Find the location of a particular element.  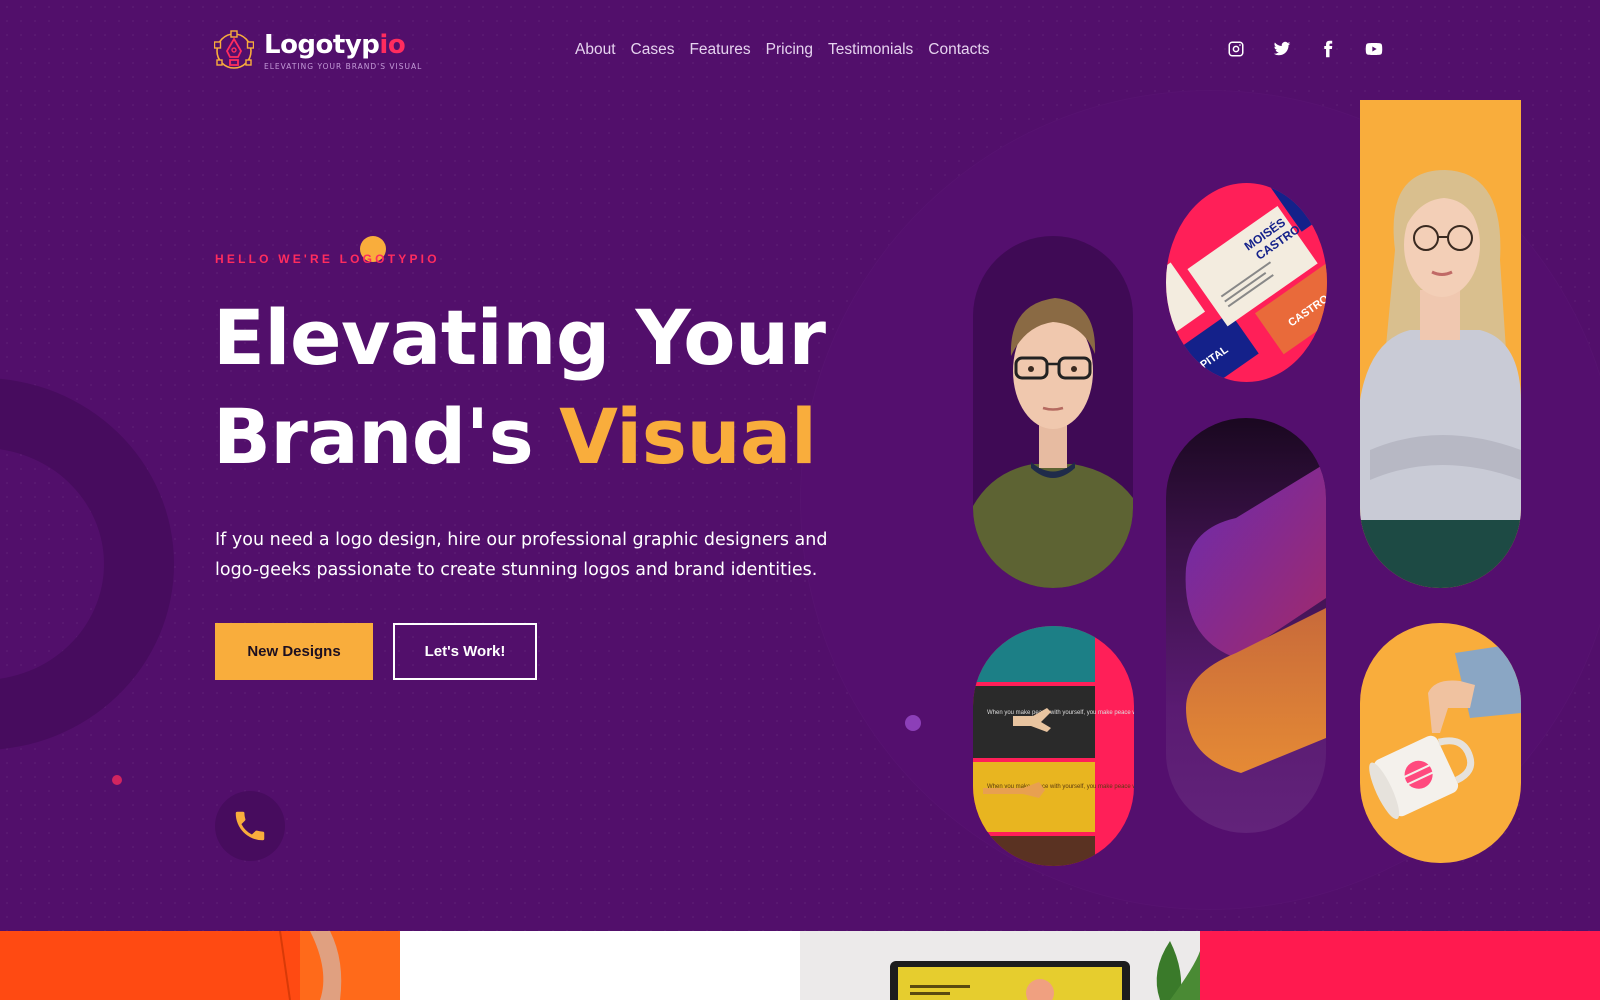

abstract-logo-tile is located at coordinates (1246, 625).